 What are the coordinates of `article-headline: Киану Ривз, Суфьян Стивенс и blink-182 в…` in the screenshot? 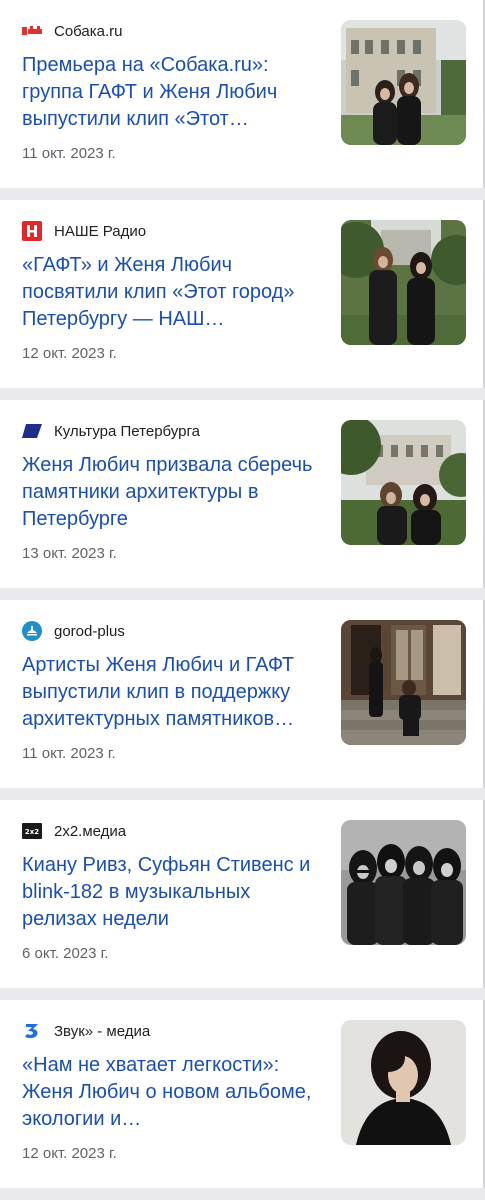 It's located at (172, 892).